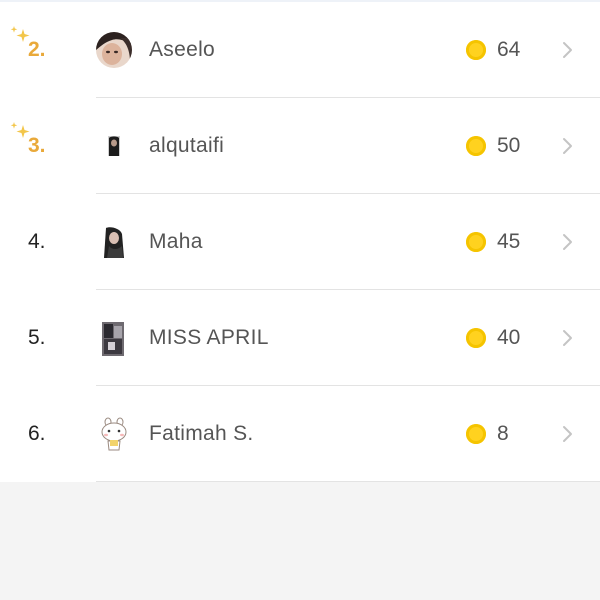  What do you see at coordinates (503, 433) in the screenshot?
I see `score-value: 8` at bounding box center [503, 433].